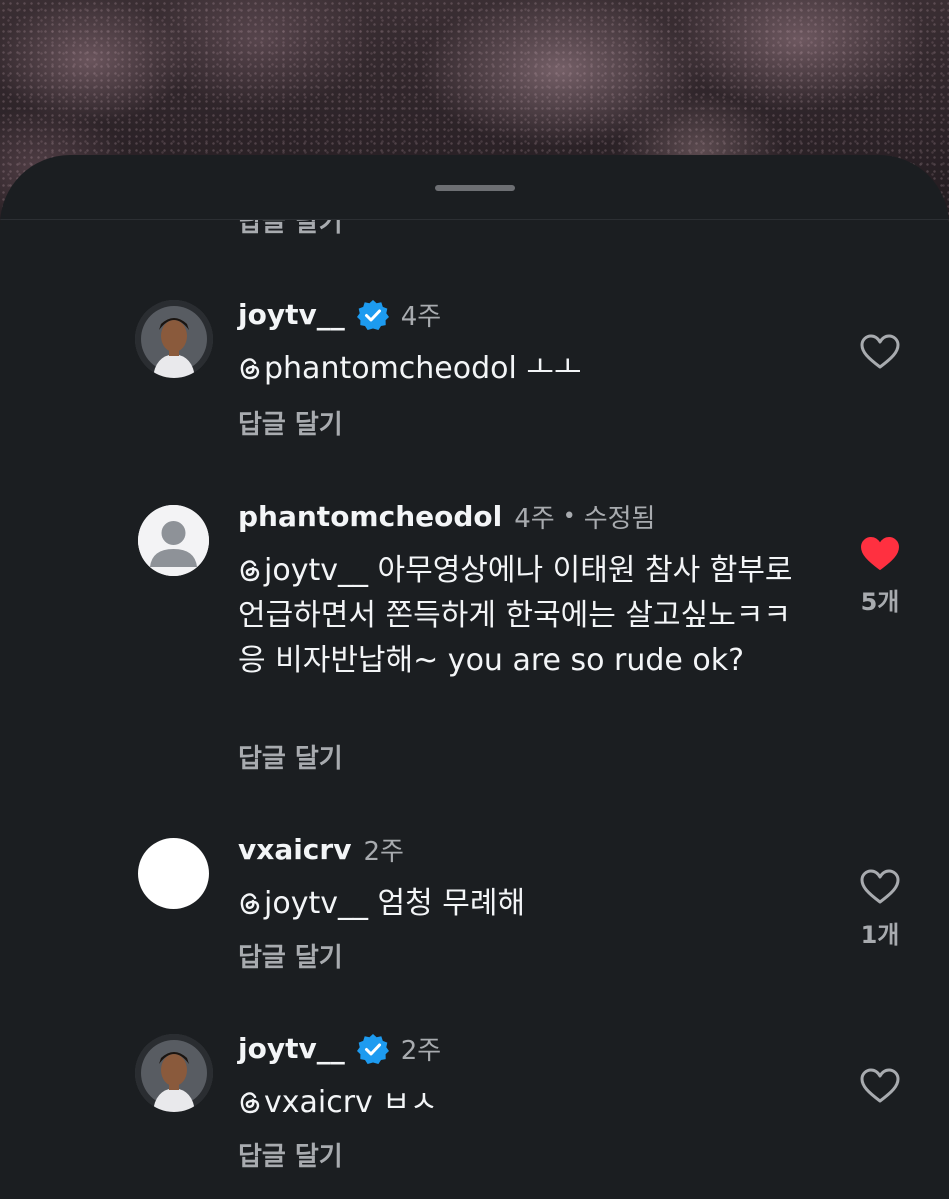  What do you see at coordinates (880, 909) in the screenshot?
I see `like-button: 1개` at bounding box center [880, 909].